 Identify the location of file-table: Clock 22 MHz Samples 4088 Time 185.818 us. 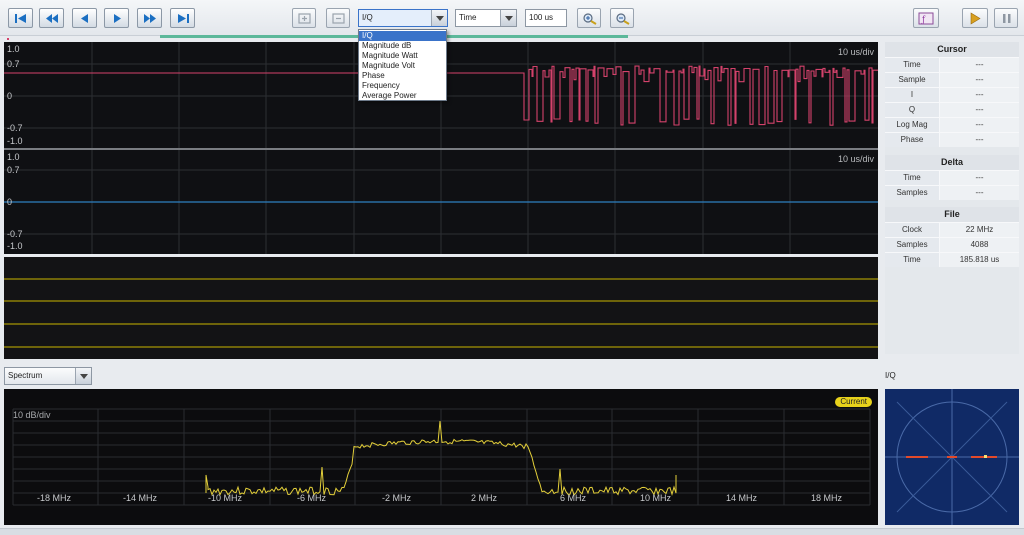
(952, 244).